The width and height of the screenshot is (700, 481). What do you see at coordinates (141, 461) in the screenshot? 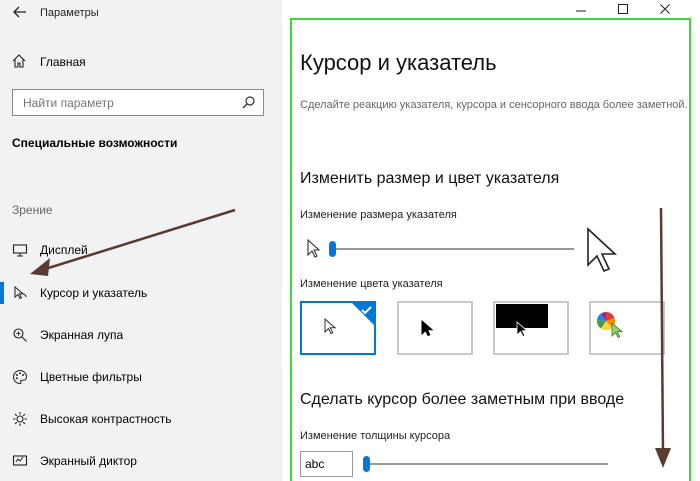
I see `sidebar-item-narrator: Экранный диктор` at bounding box center [141, 461].